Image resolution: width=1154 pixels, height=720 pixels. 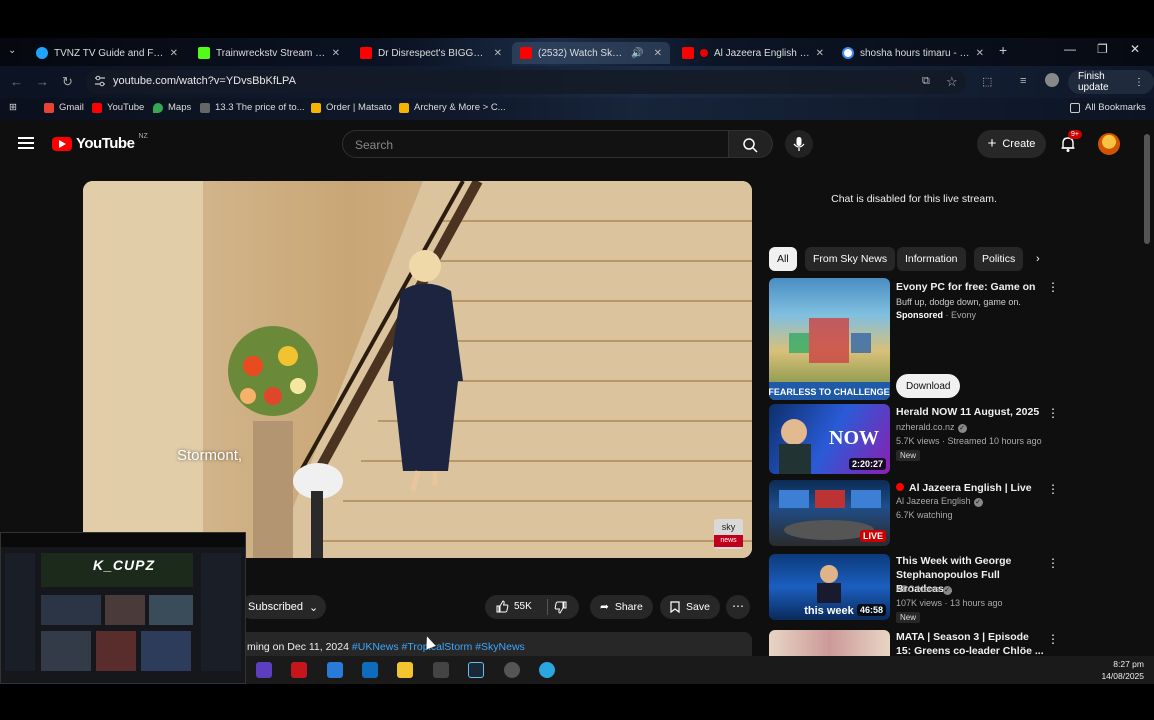 What do you see at coordinates (751, 144) in the screenshot?
I see `search-button` at bounding box center [751, 144].